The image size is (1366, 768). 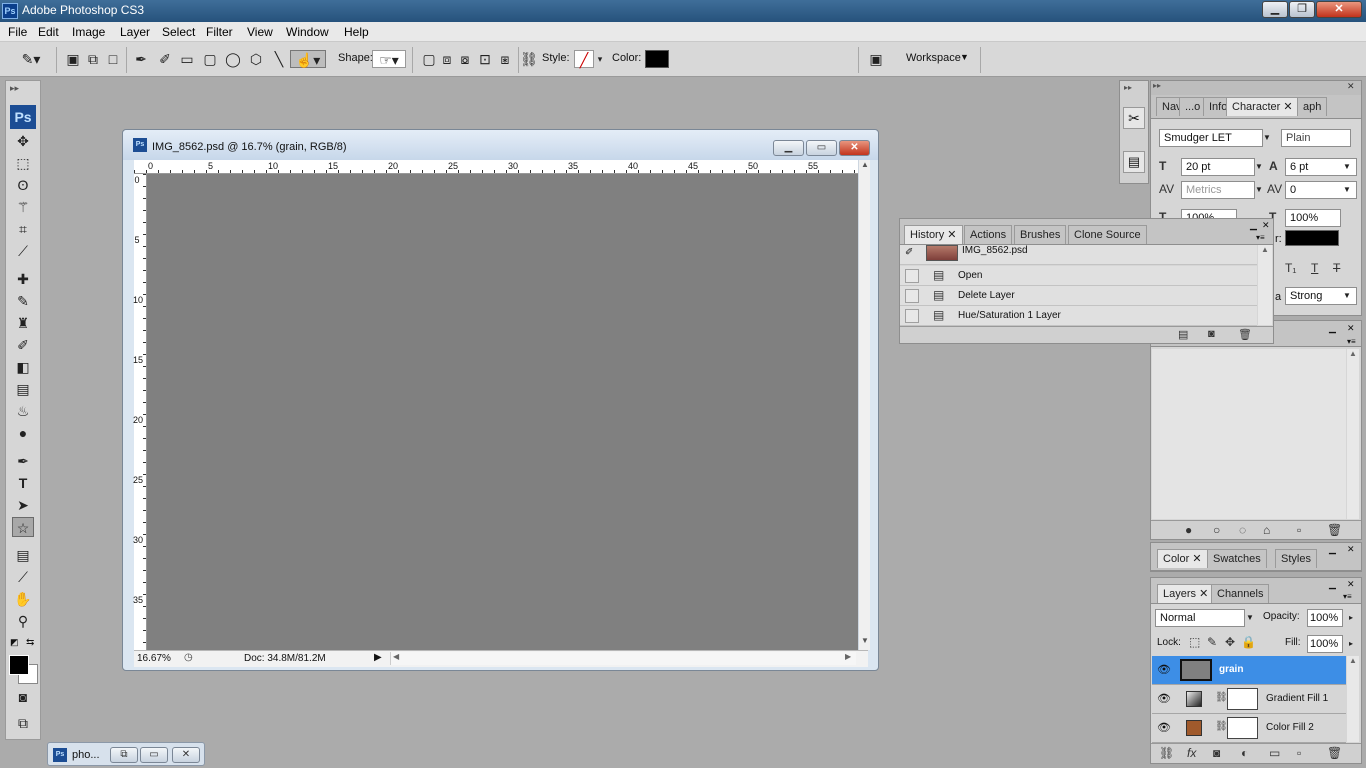 What do you see at coordinates (30, 642) in the screenshot?
I see `swap-colors-icon: ⇆` at bounding box center [30, 642].